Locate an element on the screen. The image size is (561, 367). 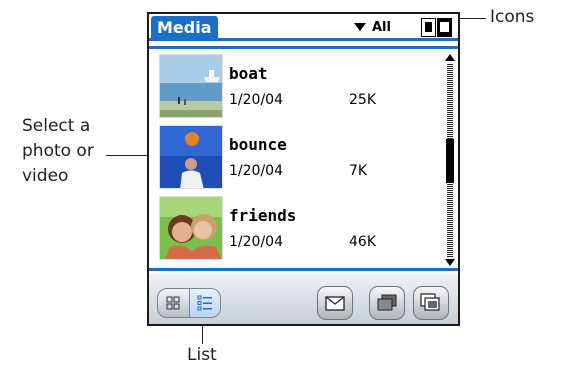
list-bottom-rule is located at coordinates (303, 269).